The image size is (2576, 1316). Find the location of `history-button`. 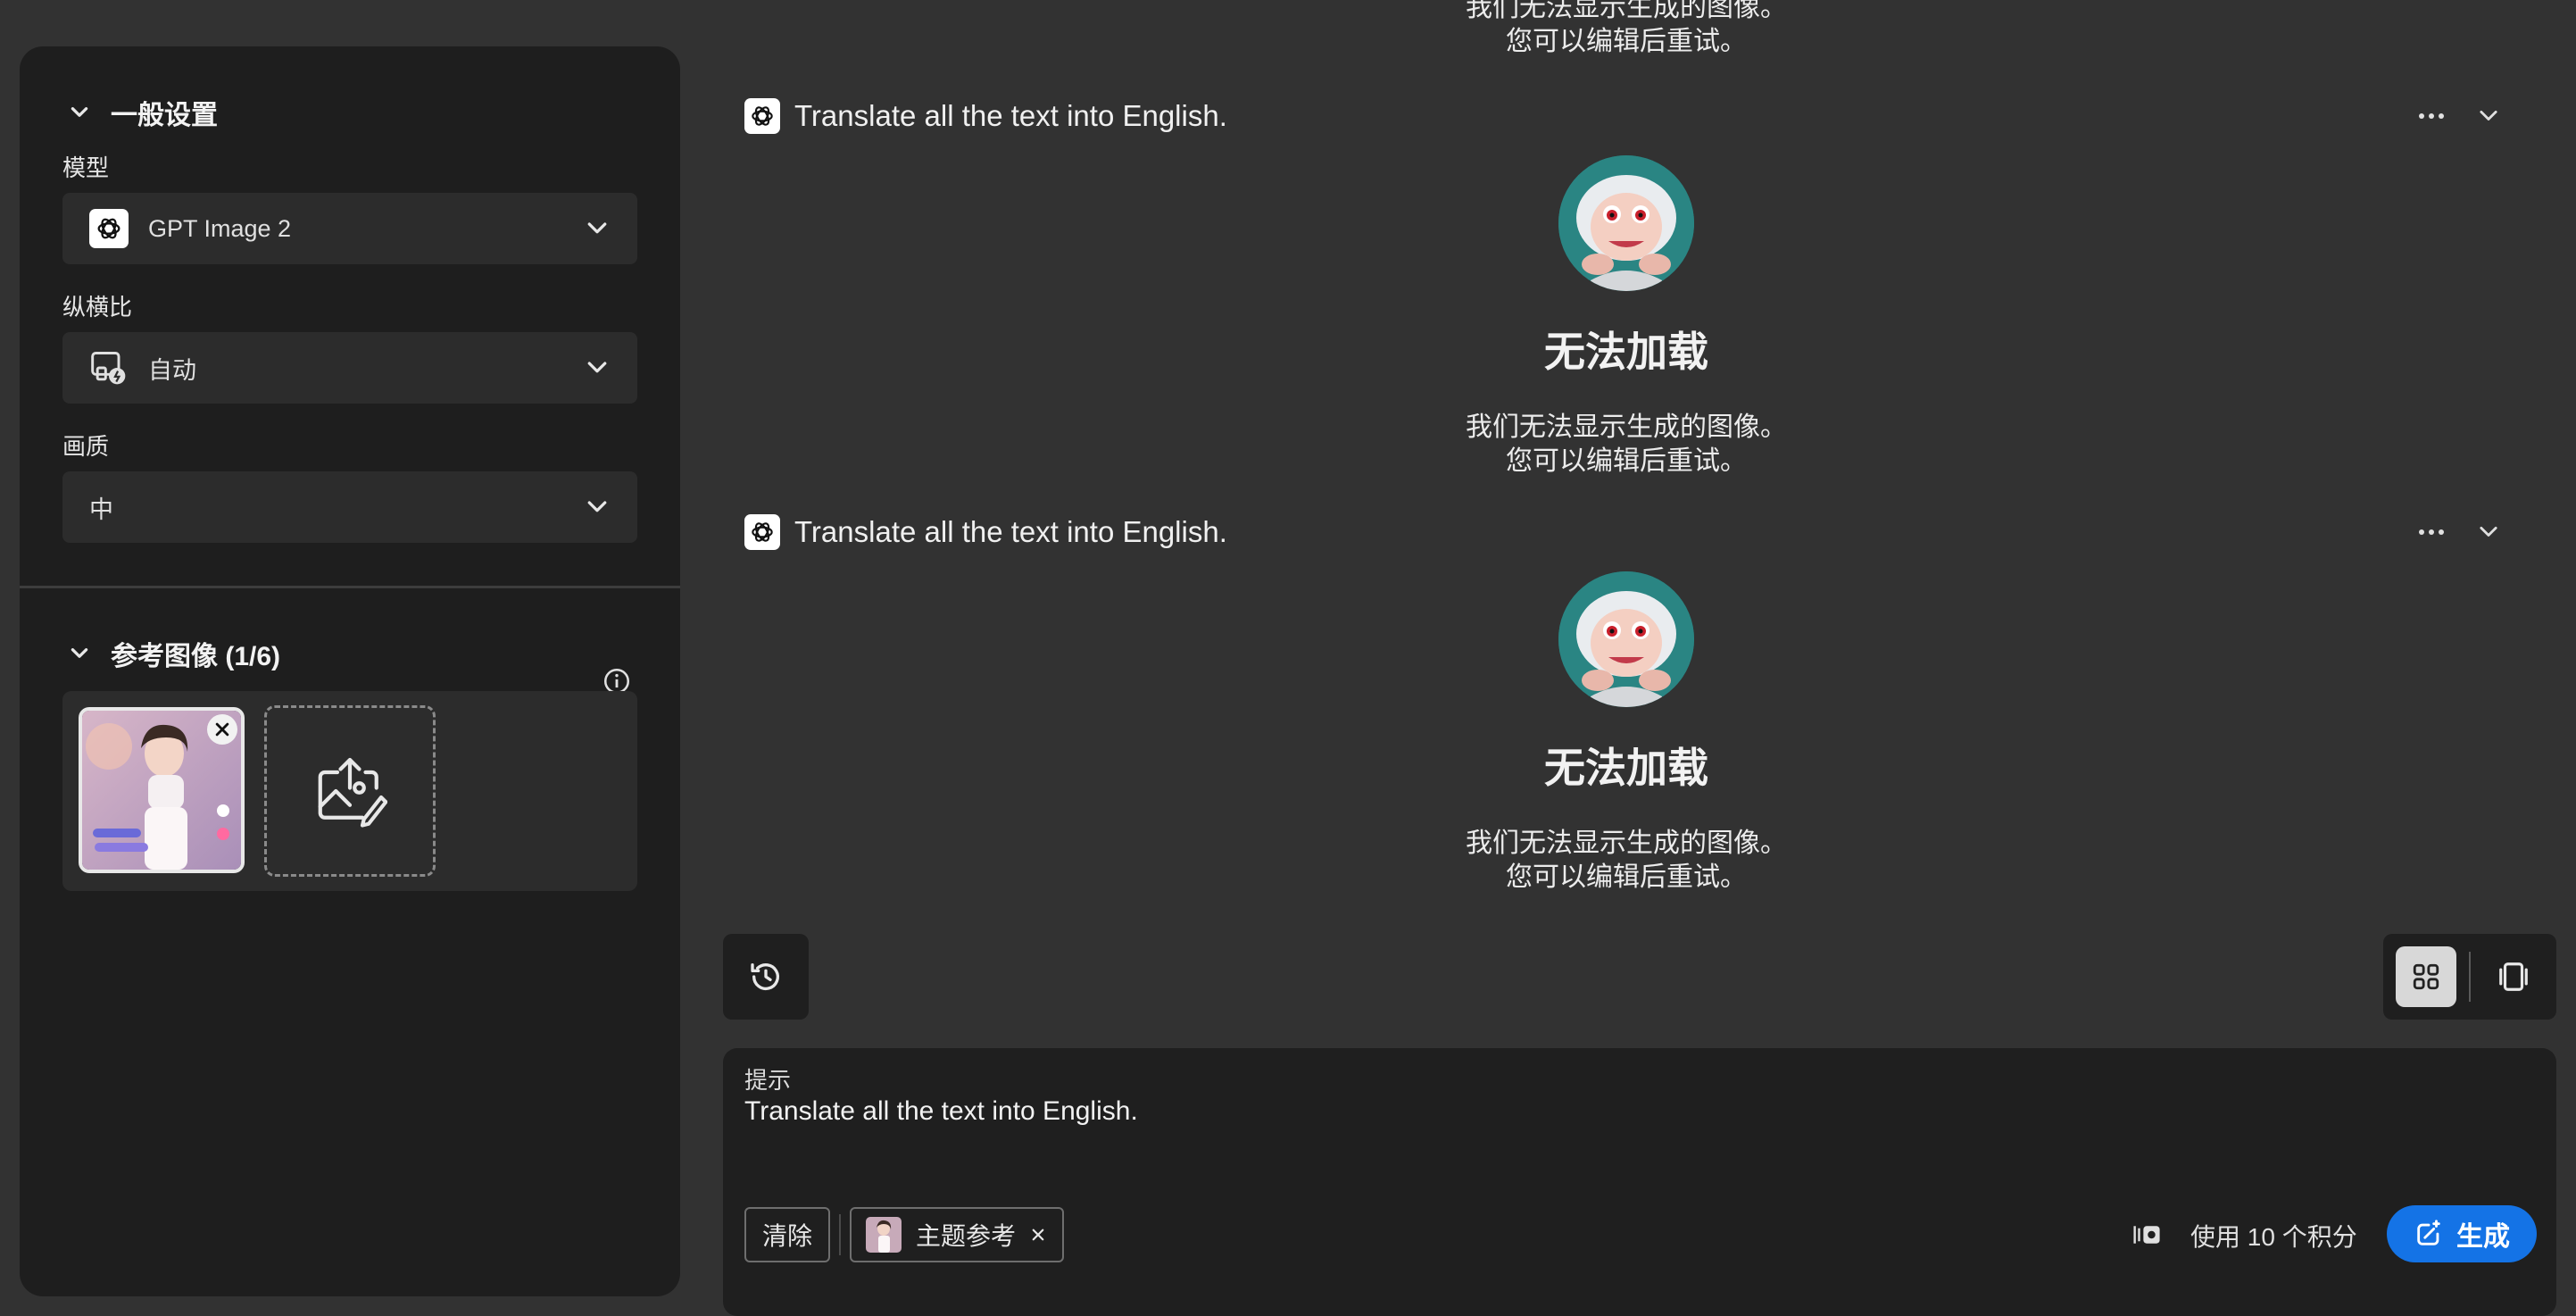

history-button is located at coordinates (766, 977).